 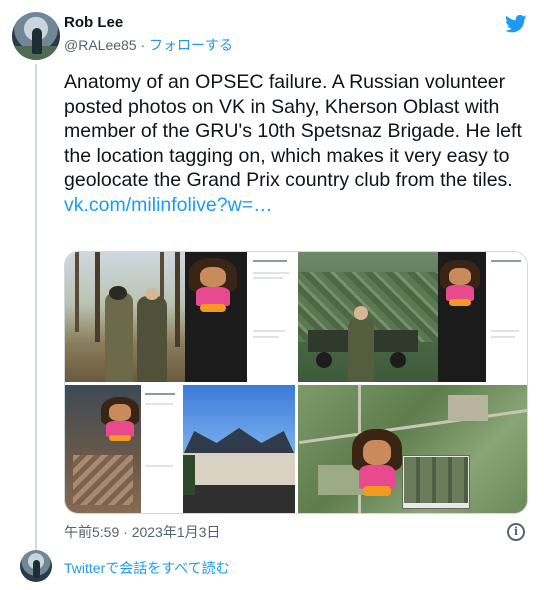 What do you see at coordinates (36, 566) in the screenshot?
I see `reply-avatar` at bounding box center [36, 566].